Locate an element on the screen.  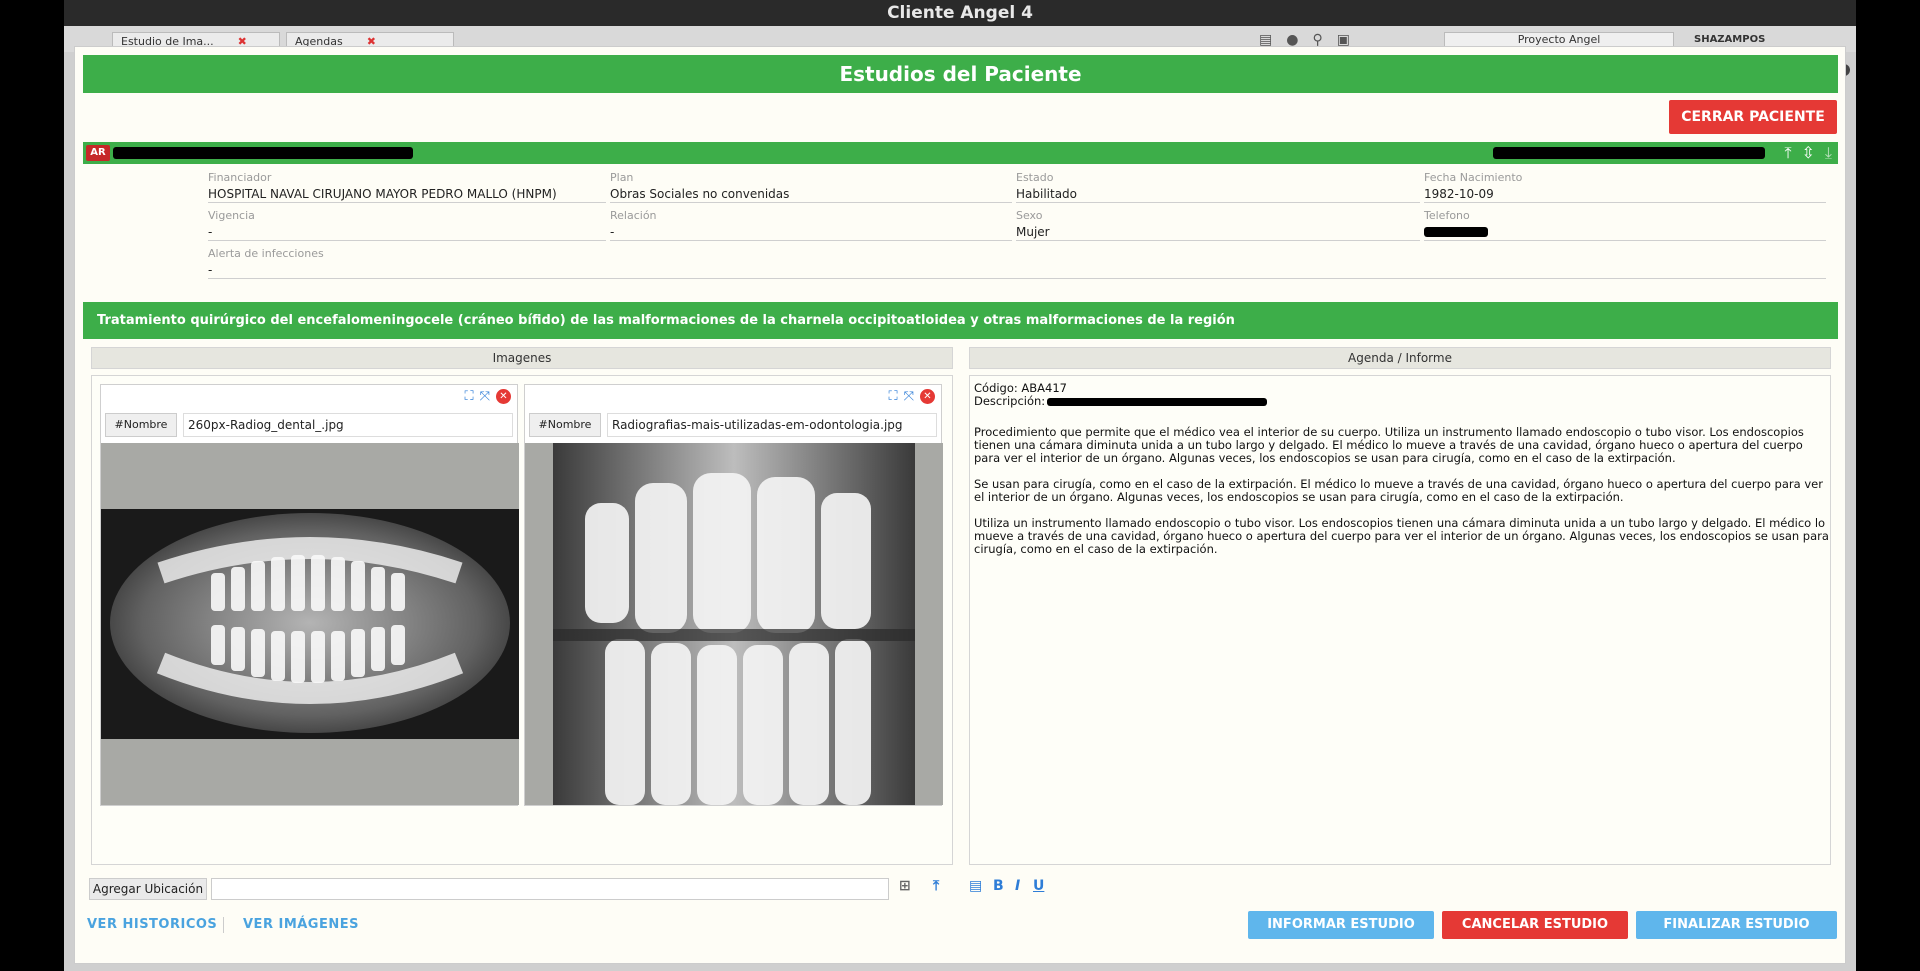
study-description-label: Descripción: is located at coordinates (1010, 401).